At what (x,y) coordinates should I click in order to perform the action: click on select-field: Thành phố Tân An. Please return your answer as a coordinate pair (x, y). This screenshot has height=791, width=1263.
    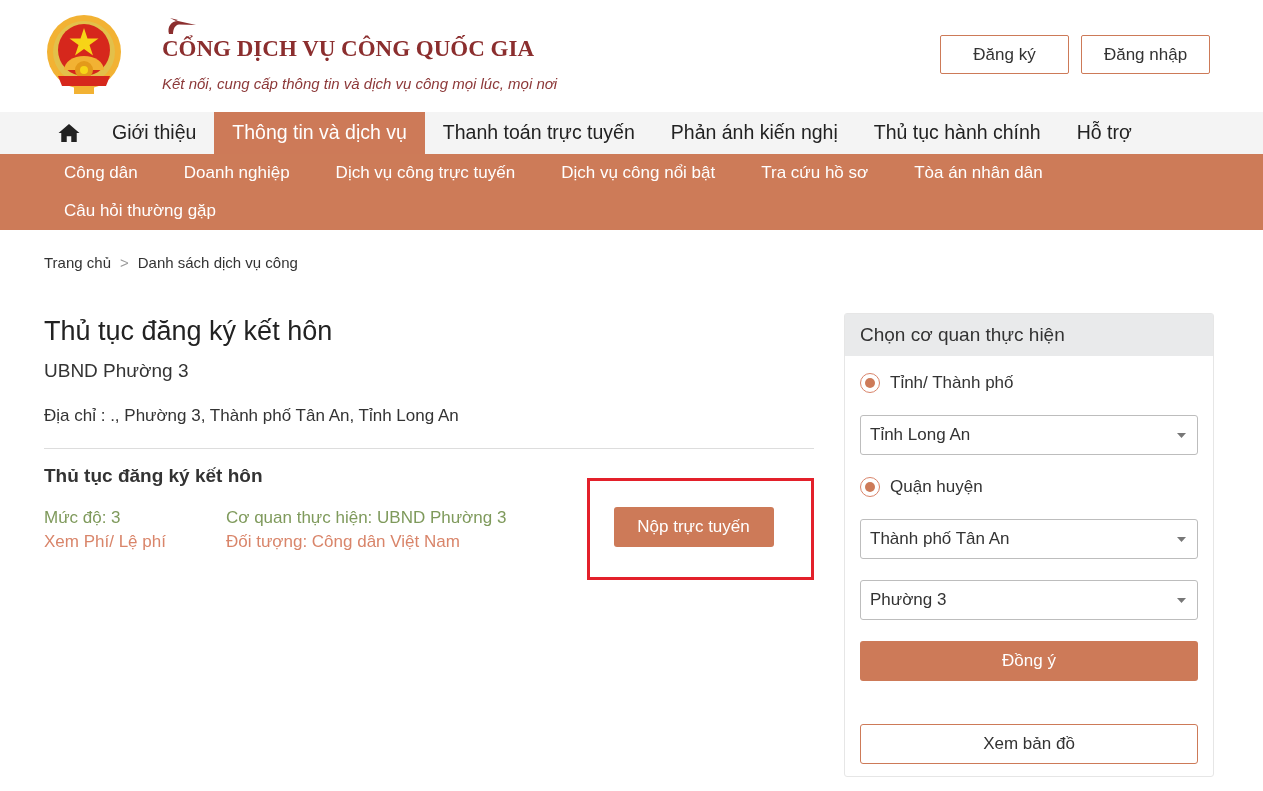
    Looking at the image, I should click on (1029, 539).